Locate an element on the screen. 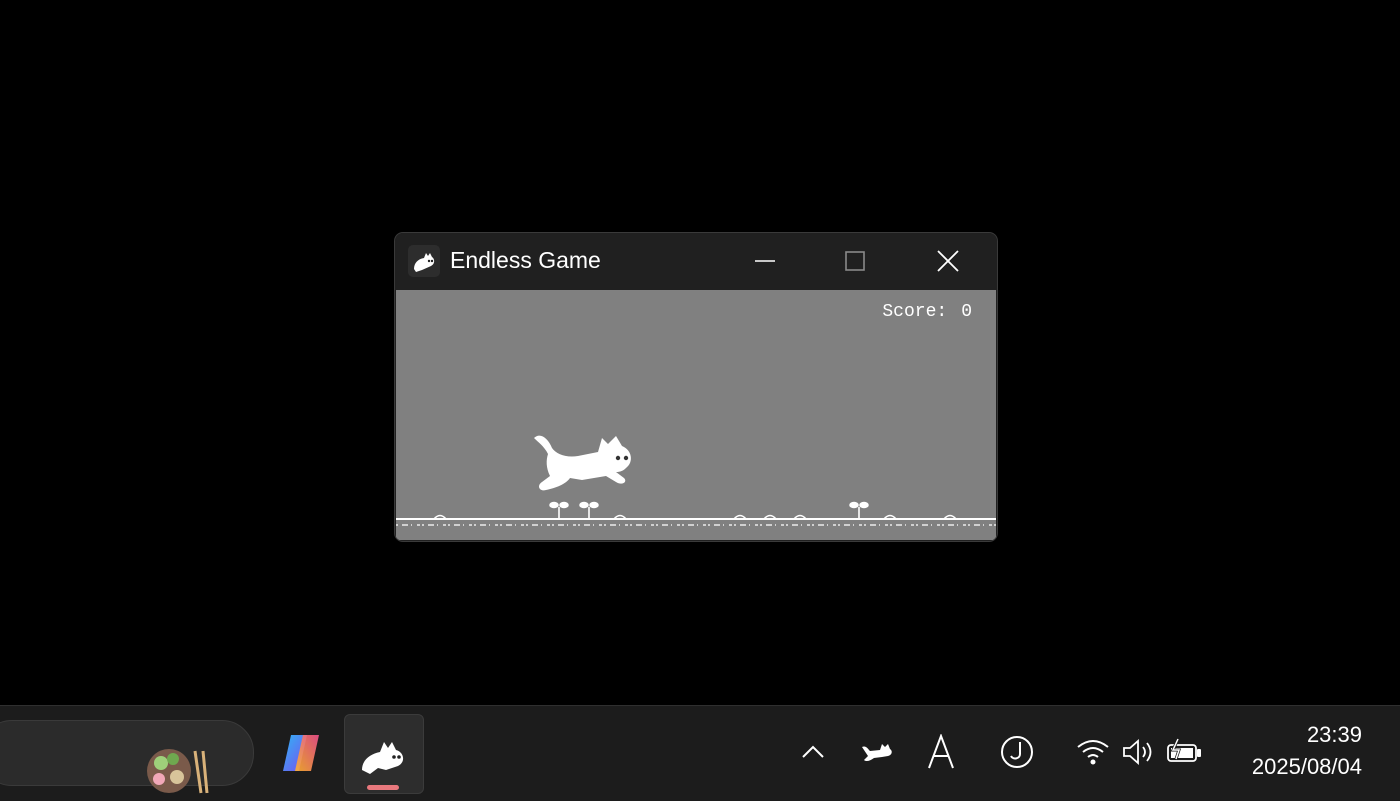 Image resolution: width=1400 pixels, height=801 pixels. game-canvas: Score: 0 is located at coordinates (696, 415).